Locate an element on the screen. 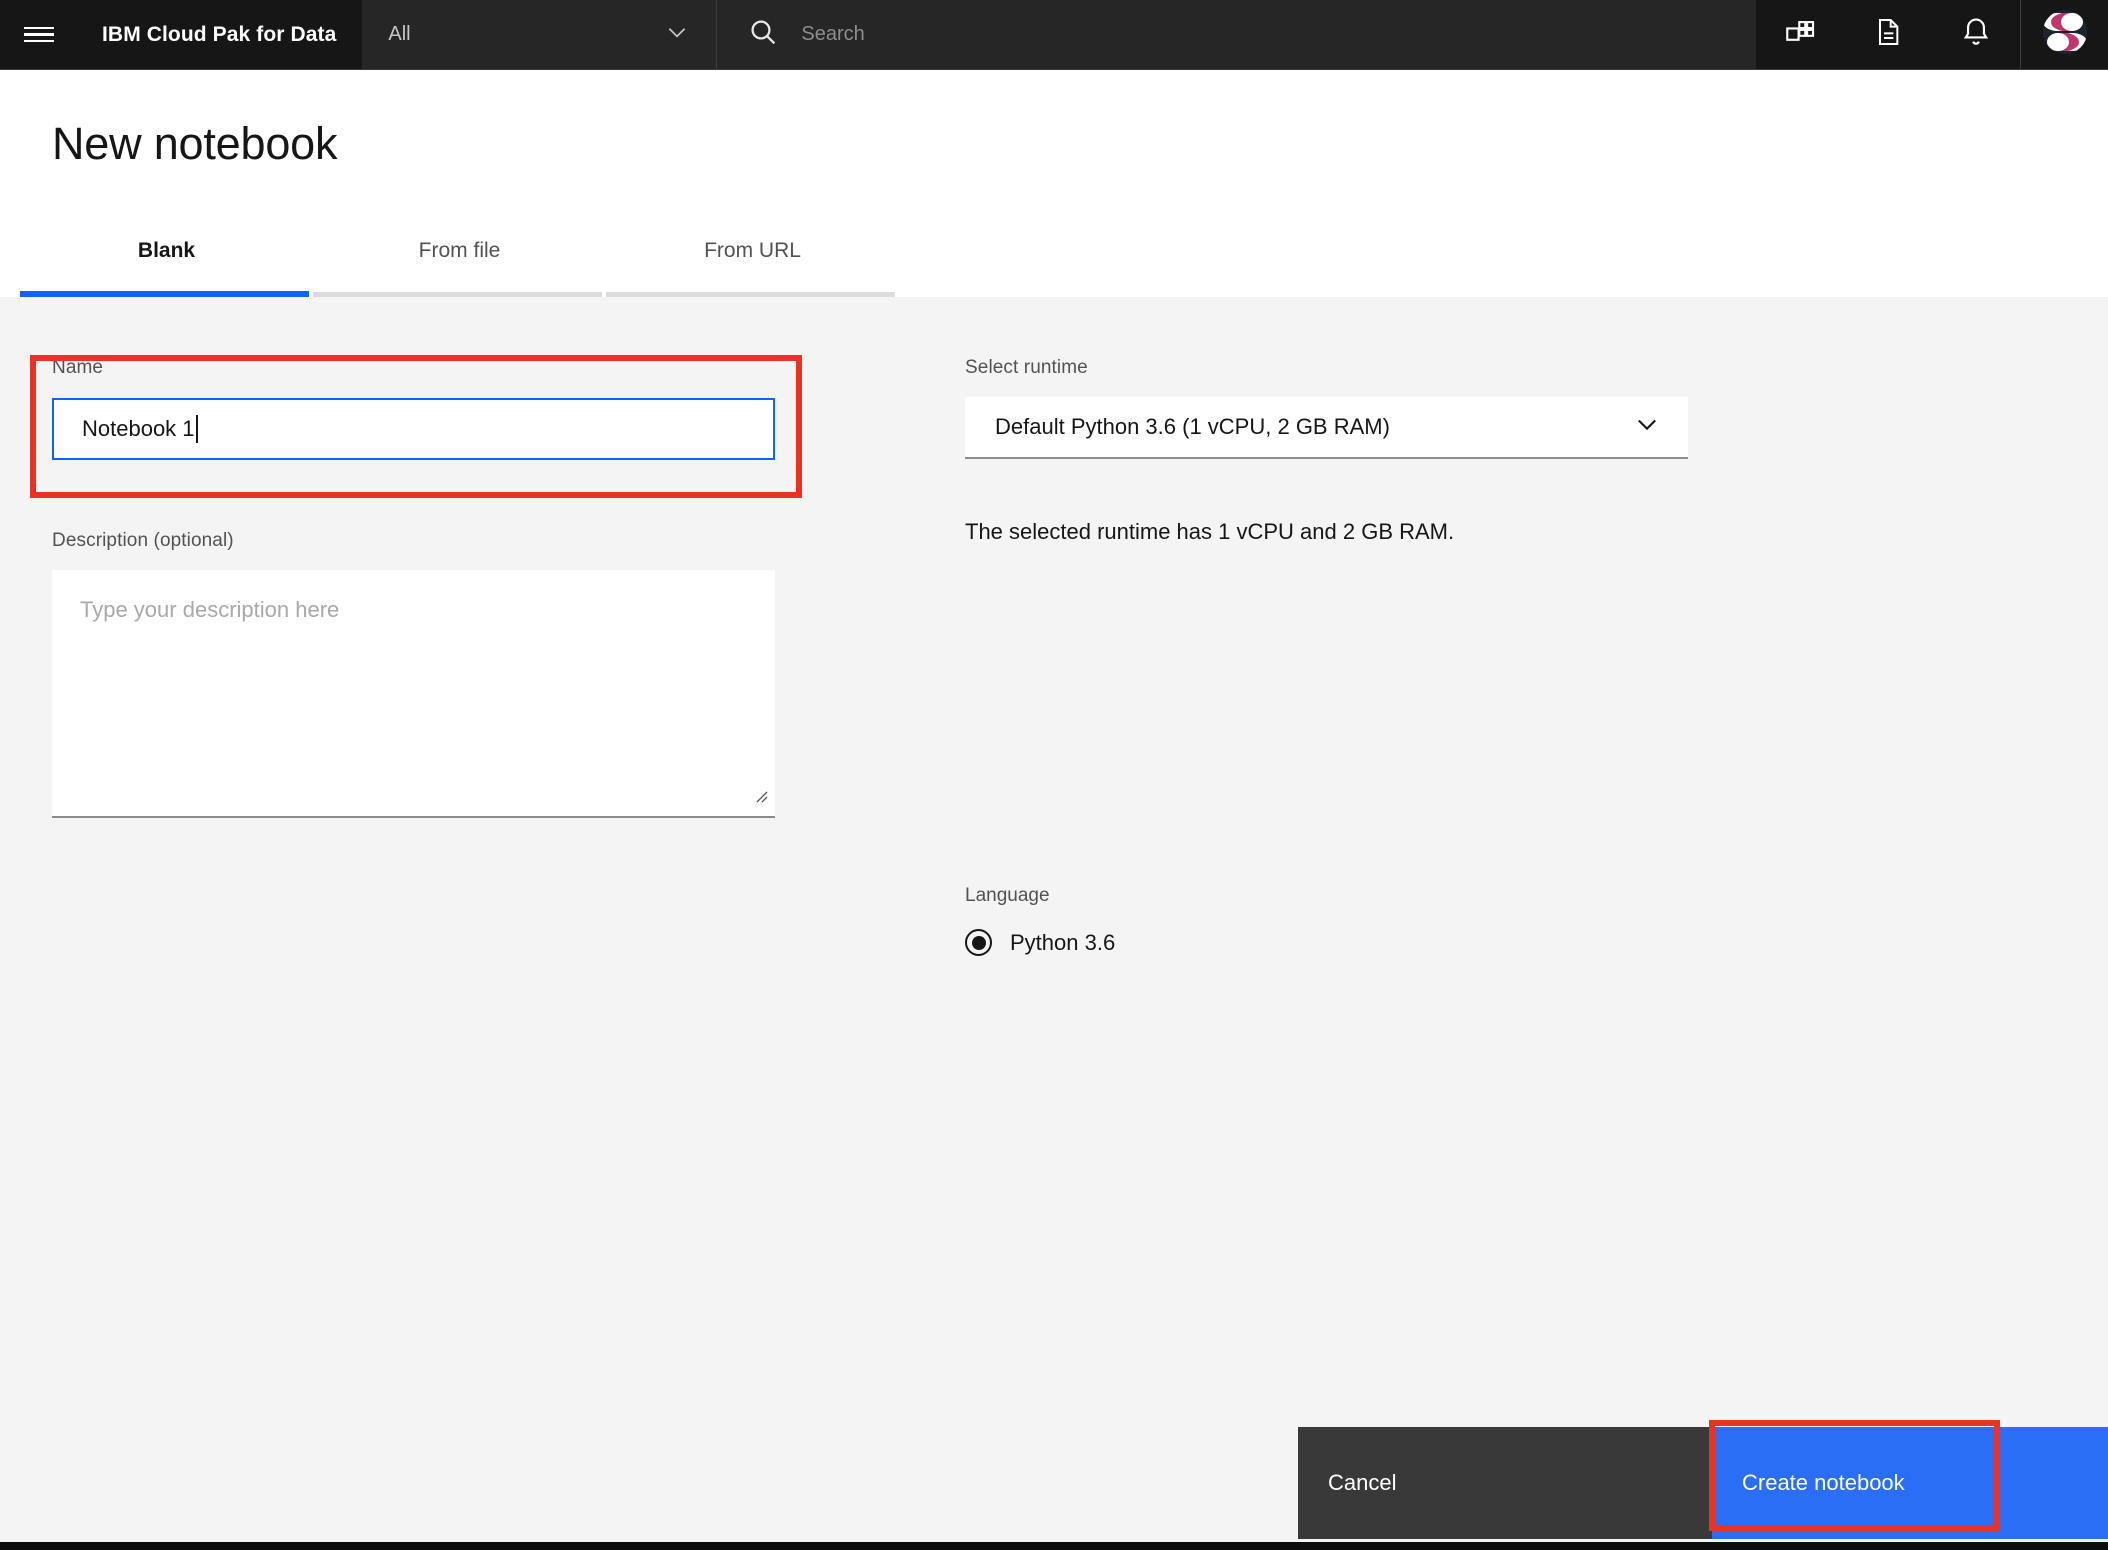 The width and height of the screenshot is (2108, 1550). tab-from-file-label: From file is located at coordinates (459, 250).